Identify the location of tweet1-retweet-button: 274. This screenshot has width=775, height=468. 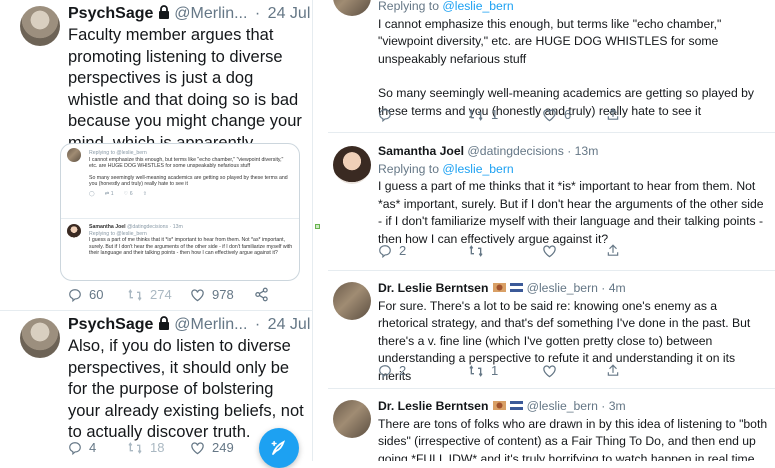
(158, 294).